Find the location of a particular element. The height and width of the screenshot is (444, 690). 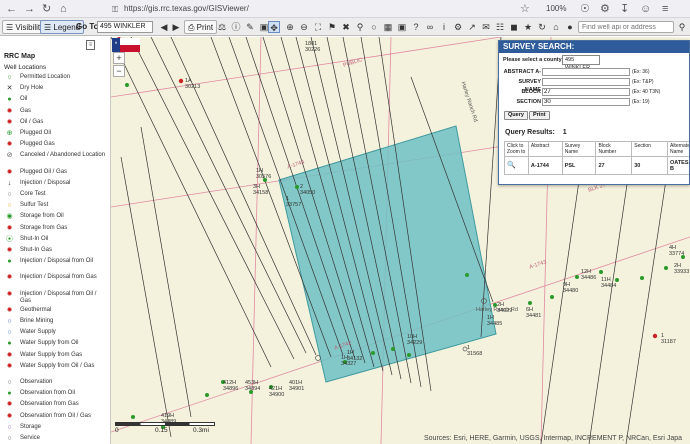

back-icon: ← is located at coordinates (11, 9).